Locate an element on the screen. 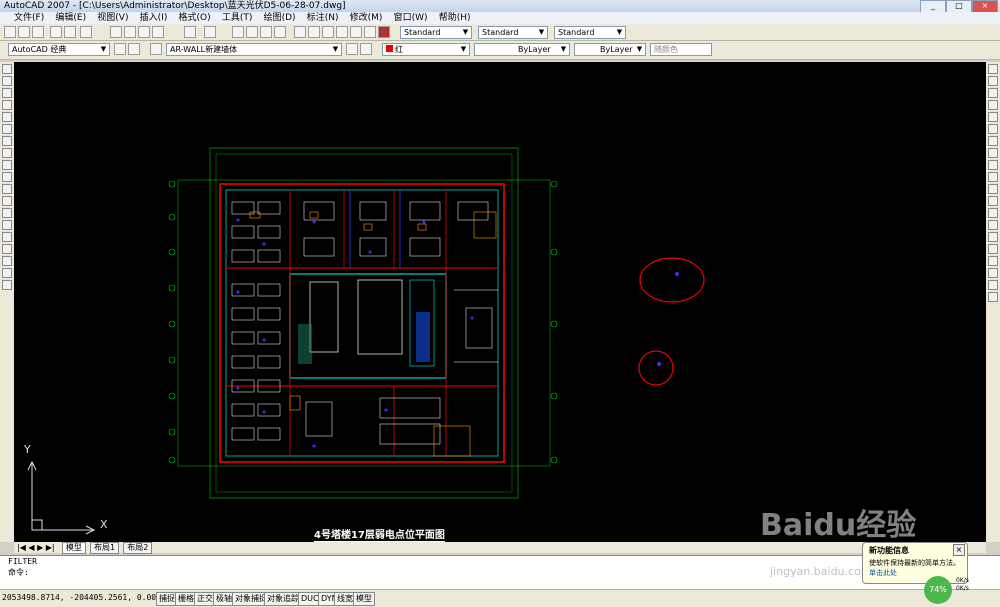 Image resolution: width=1000 pixels, height=607 pixels. menu-file: 文件(F) is located at coordinates (24, 18).